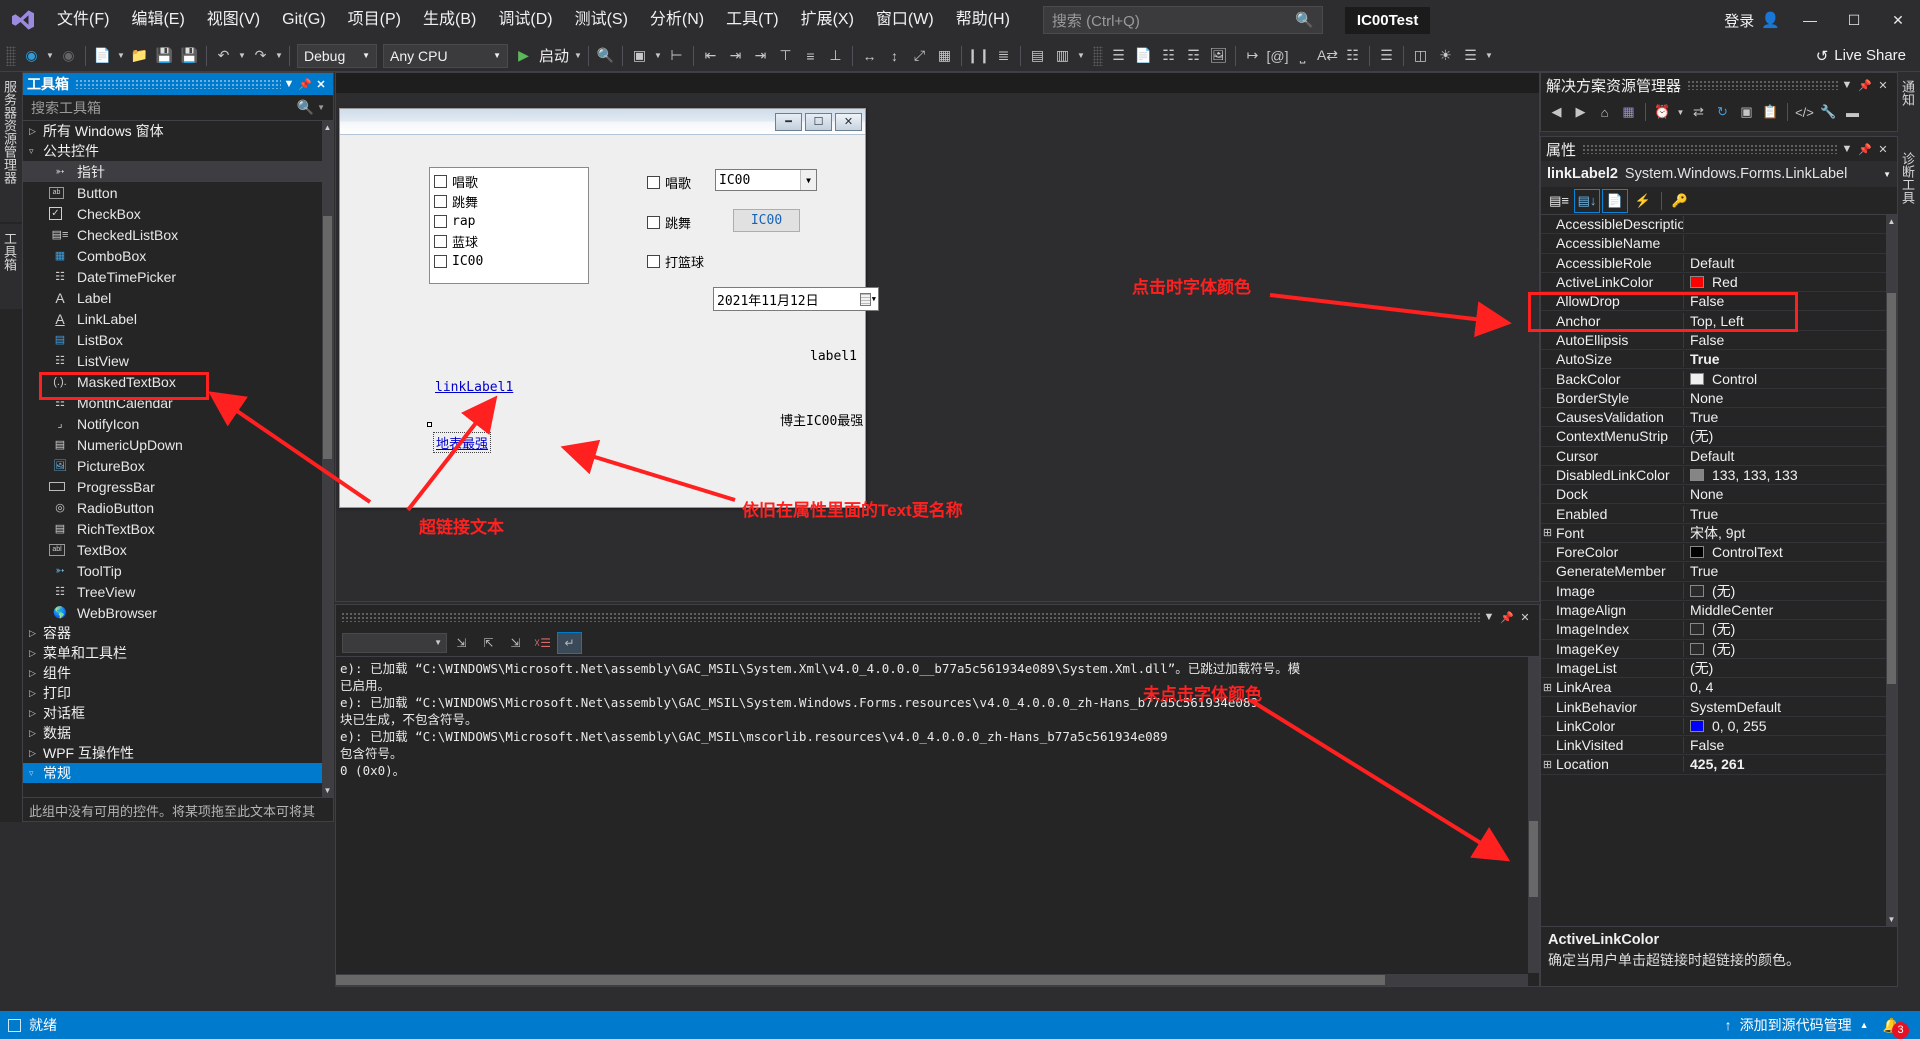 The image size is (1920, 1039). Describe the element at coordinates (1719, 669) in the screenshot. I see `property-row: ImageList (无)` at that location.